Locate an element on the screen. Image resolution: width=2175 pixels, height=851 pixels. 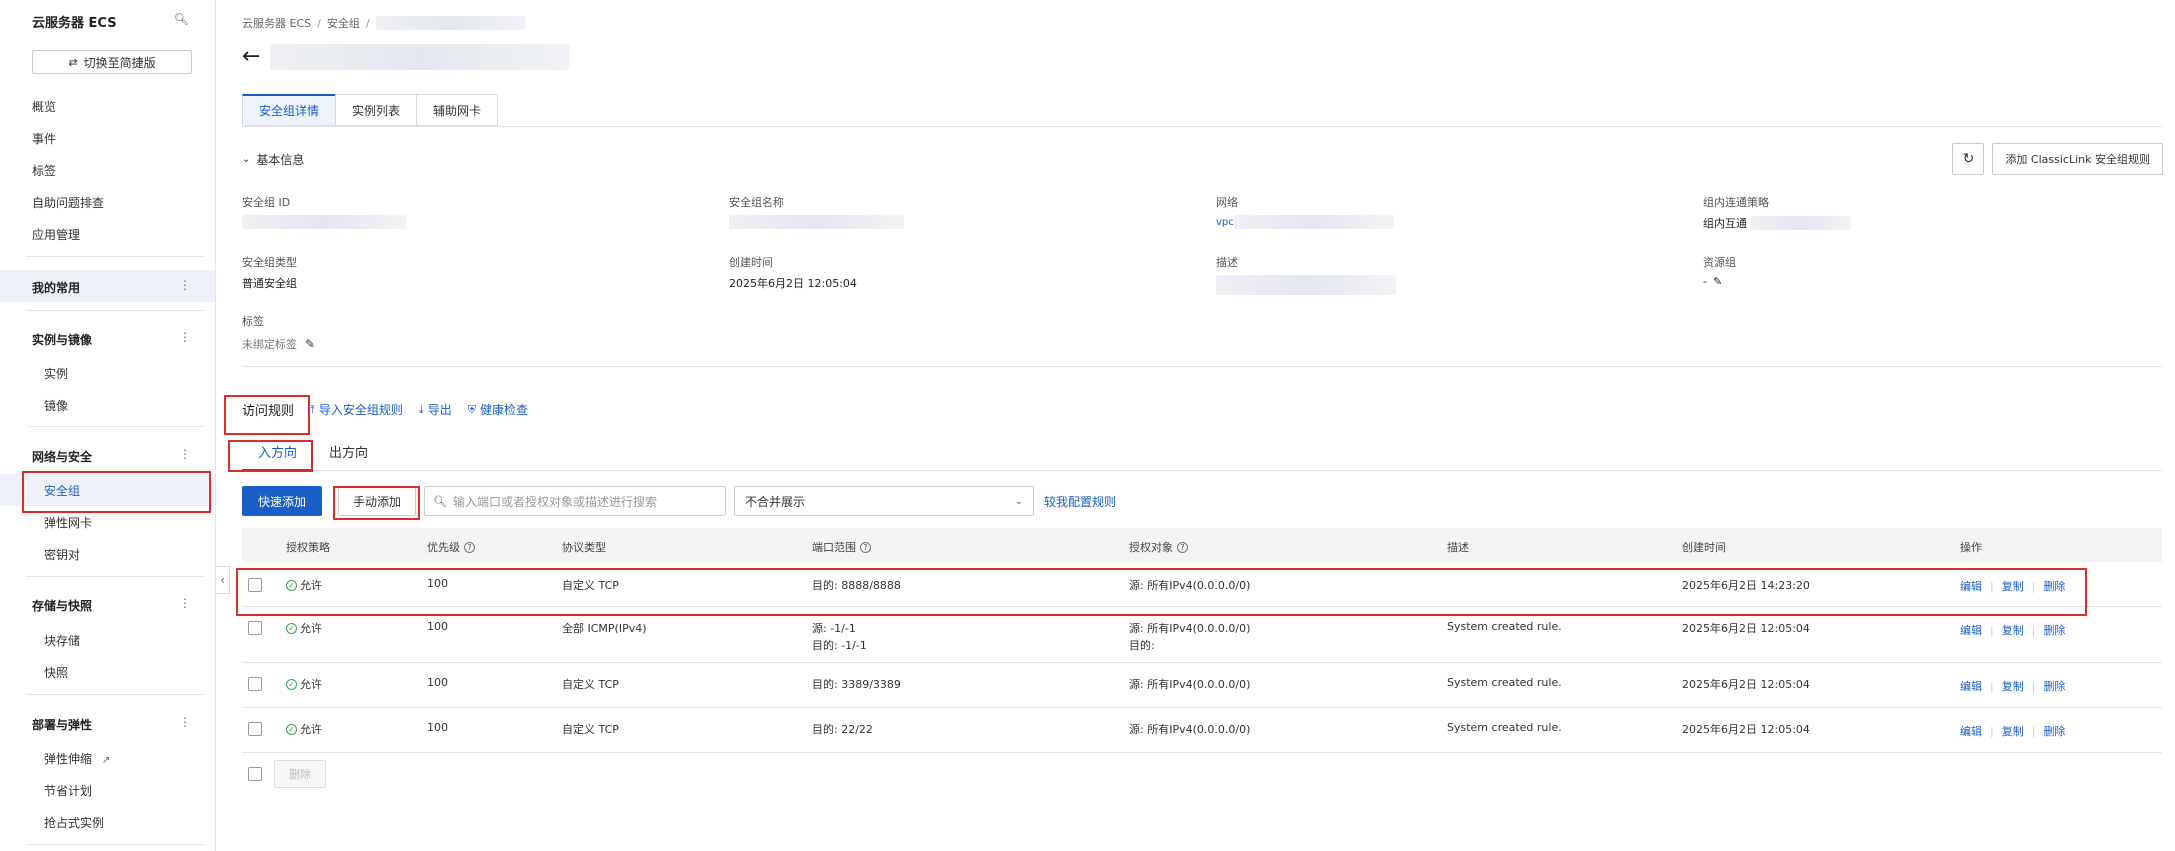
sidebar-item-instance: 实例 is located at coordinates (56, 373).